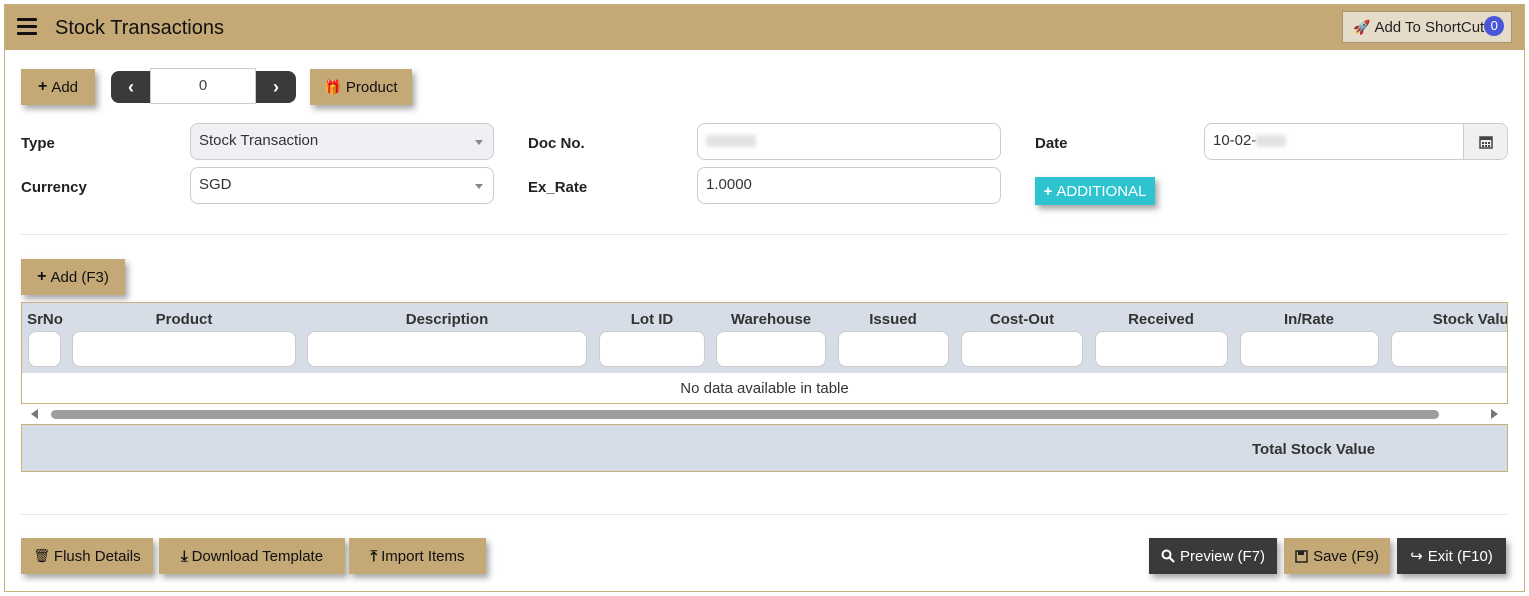 The width and height of the screenshot is (1529, 596). Describe the element at coordinates (1494, 26) in the screenshot. I see `shortcut-count-badge: 0` at that location.